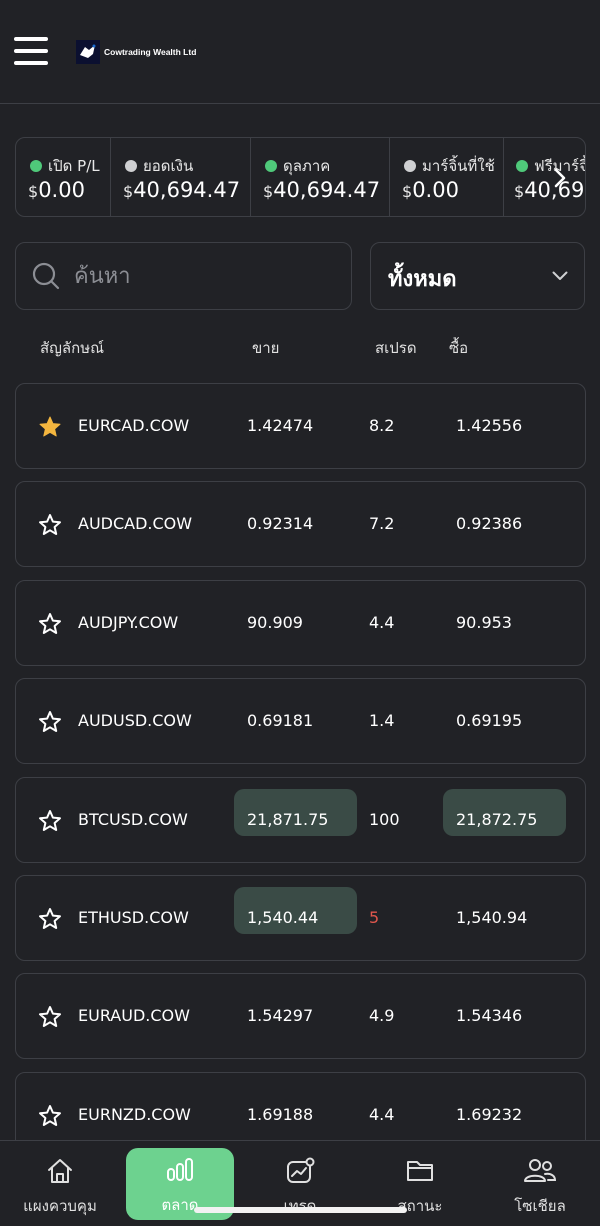 Image resolution: width=600 pixels, height=1226 pixels. What do you see at coordinates (301, 1170) in the screenshot?
I see `trade-chart-icon` at bounding box center [301, 1170].